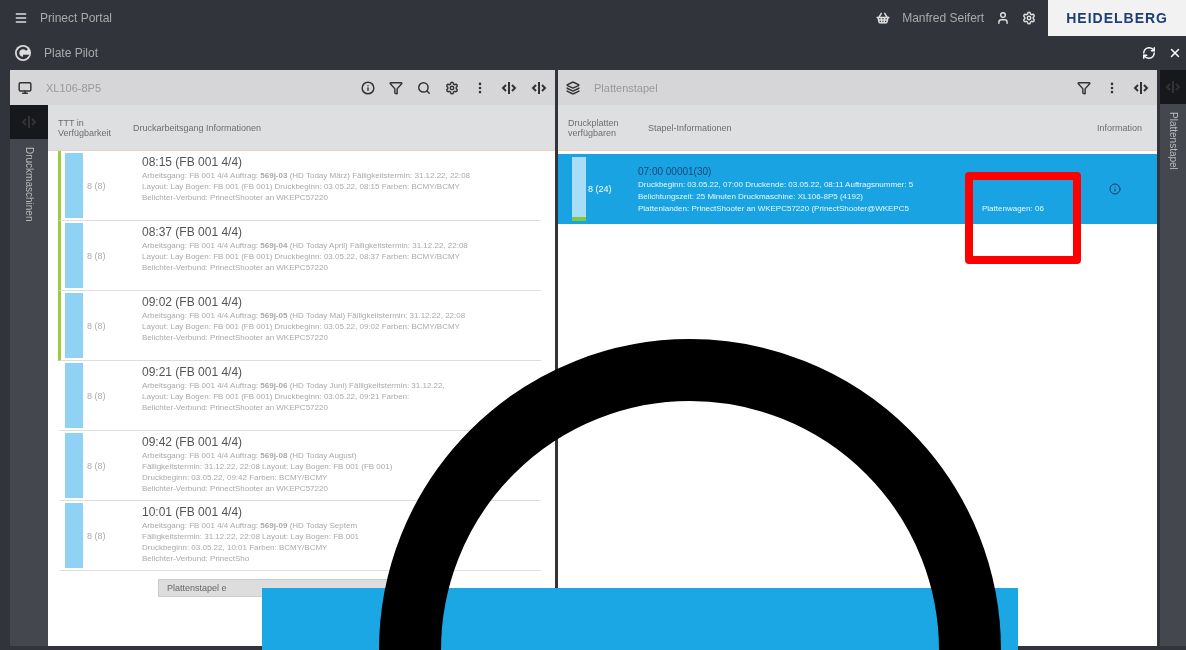 The image size is (1186, 650). Describe the element at coordinates (301, 256) in the screenshot. I see `job-detail: Layout: Lay Bogen: FB 001 (FB 001) Druckbeginn: 03.05.22, 08:37 Farben: BCMY/BCMY` at that location.